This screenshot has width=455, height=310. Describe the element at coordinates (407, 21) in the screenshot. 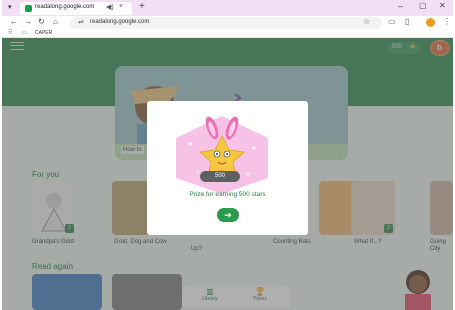

I see `sidepanel-icon: ▯` at that location.